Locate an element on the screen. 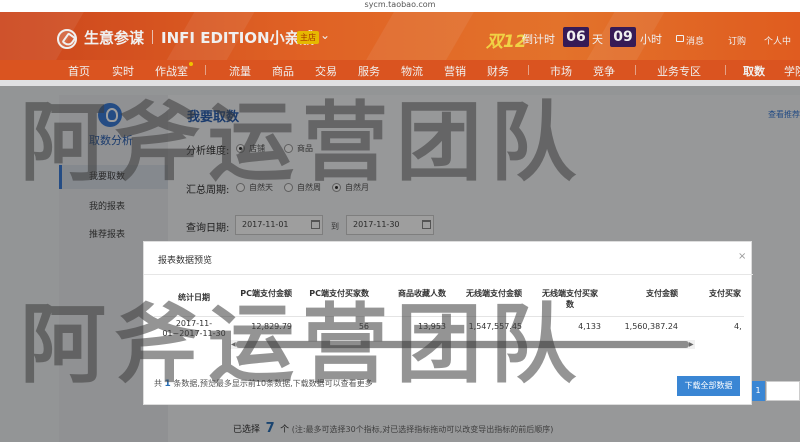 The width and height of the screenshot is (800, 442). scroll-right-icon: ▶ is located at coordinates (691, 344).